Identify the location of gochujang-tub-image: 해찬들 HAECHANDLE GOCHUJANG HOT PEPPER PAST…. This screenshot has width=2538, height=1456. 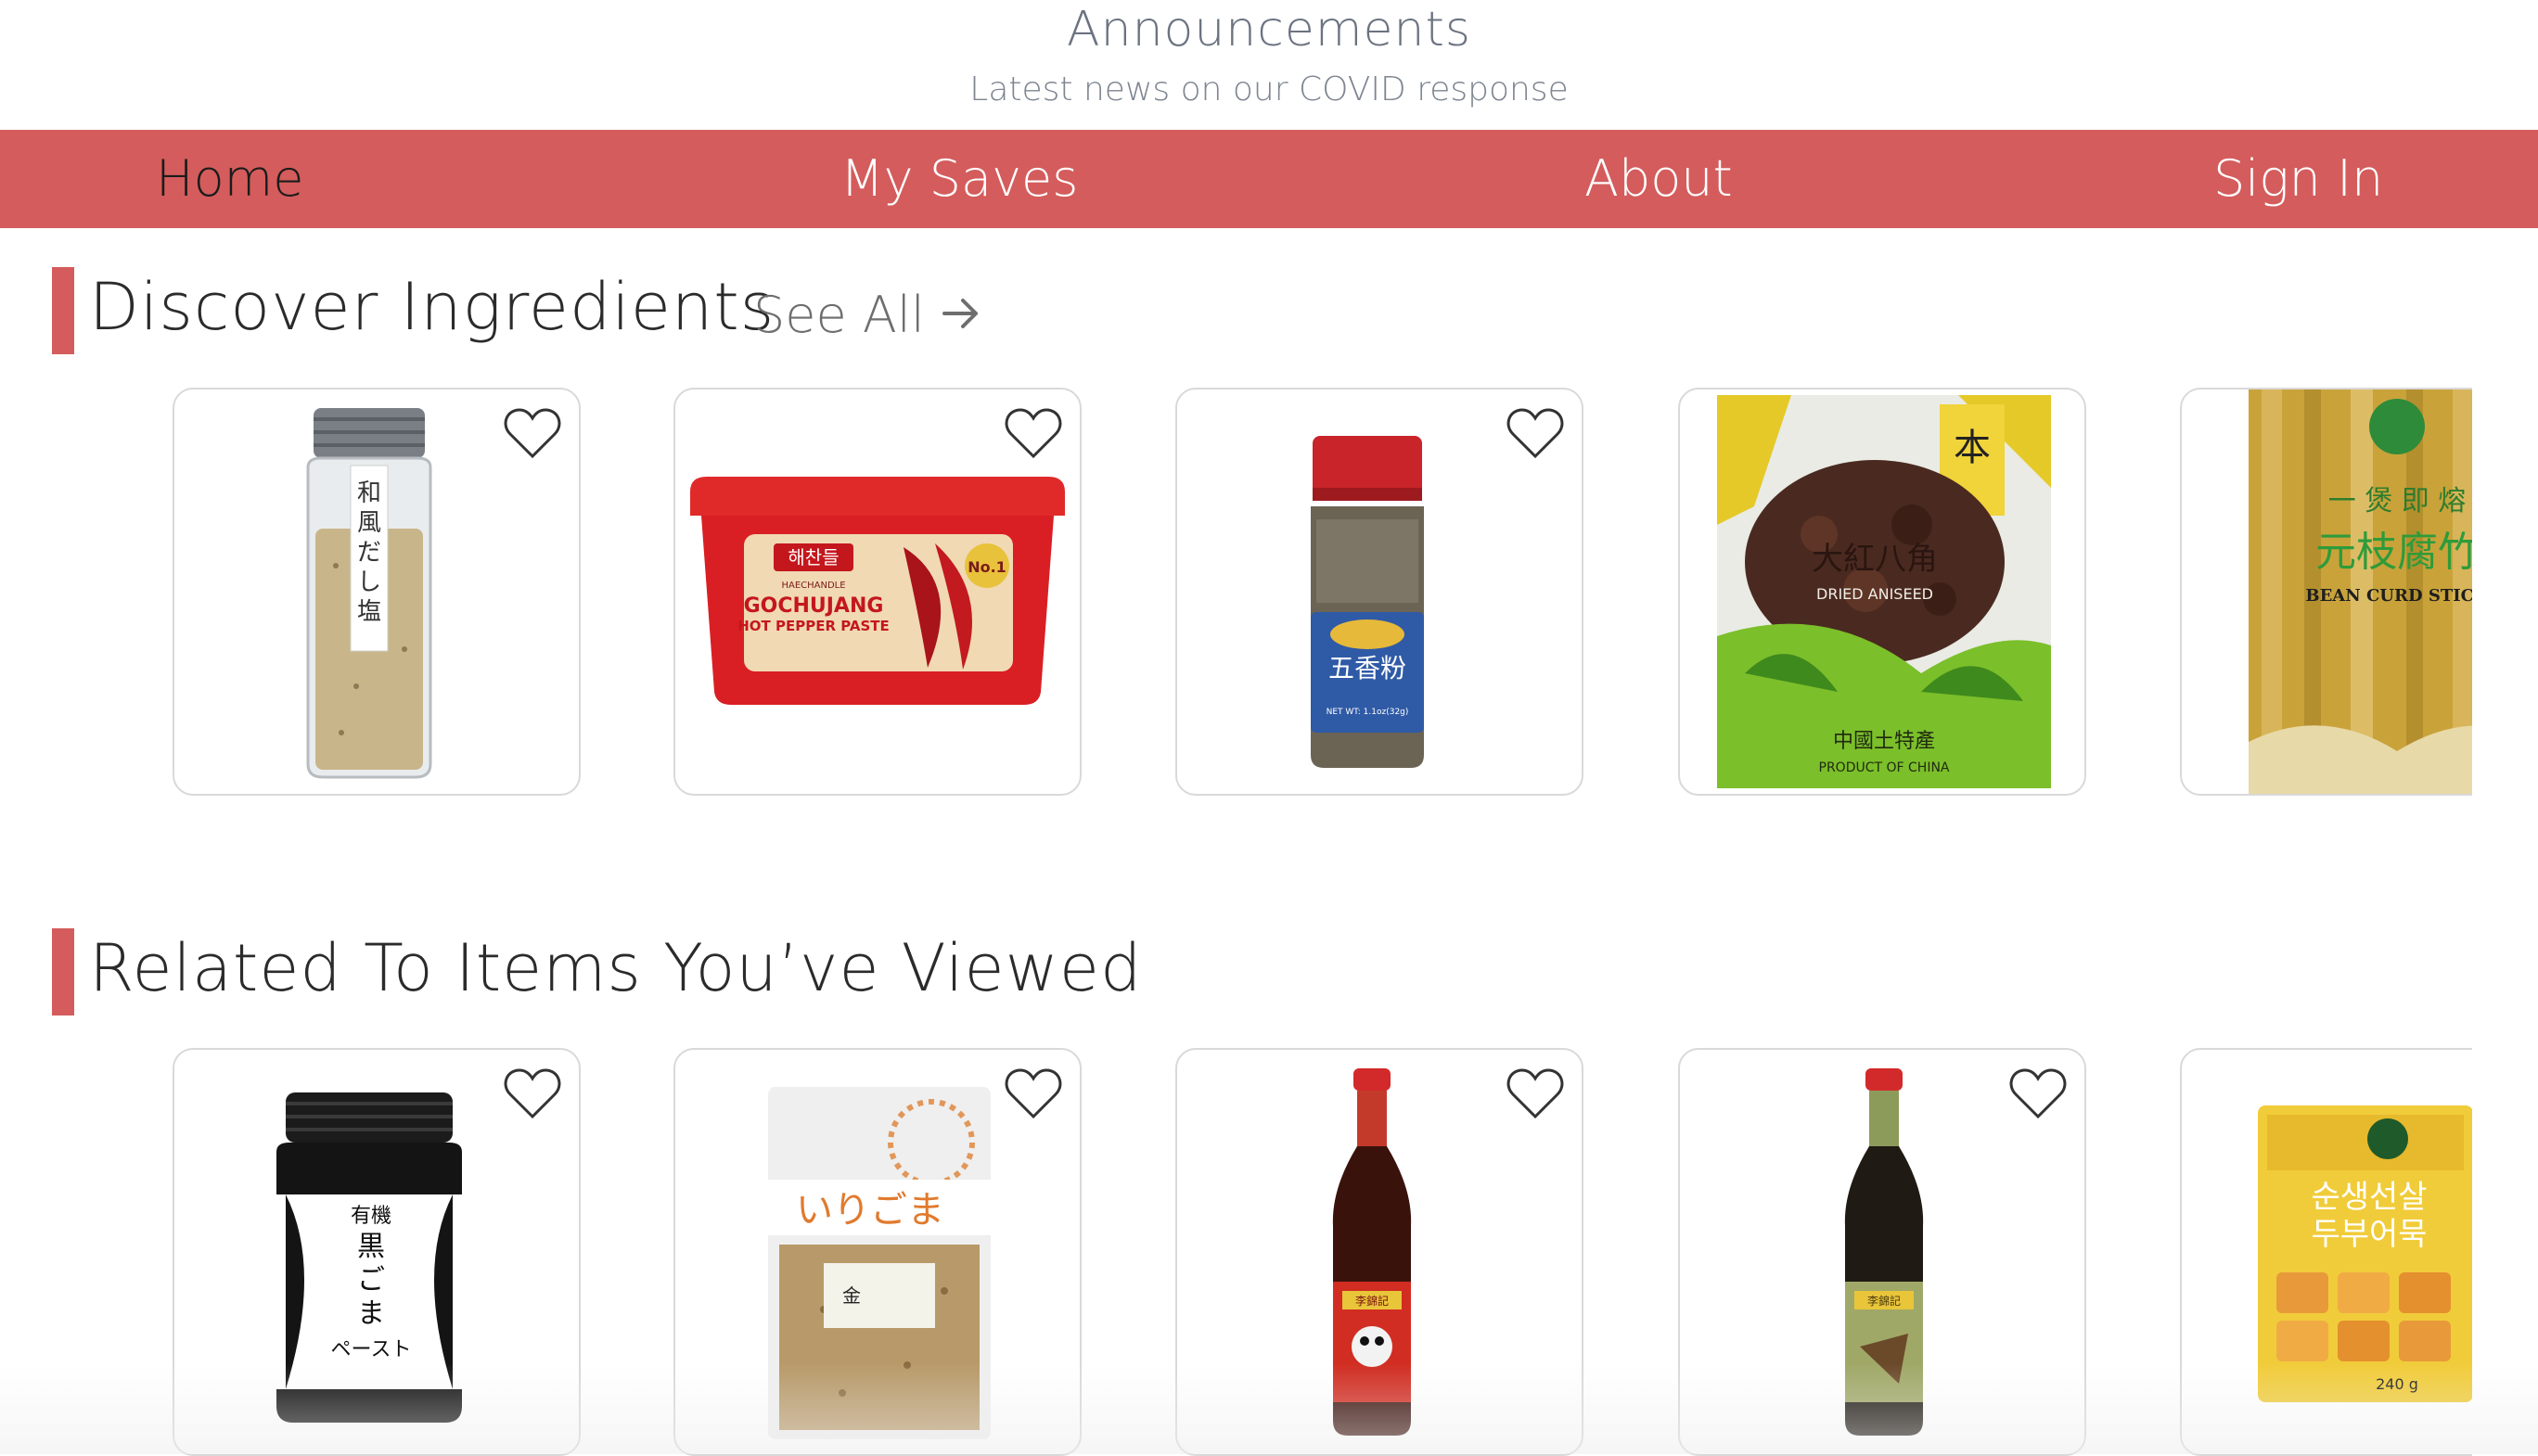
(878, 591).